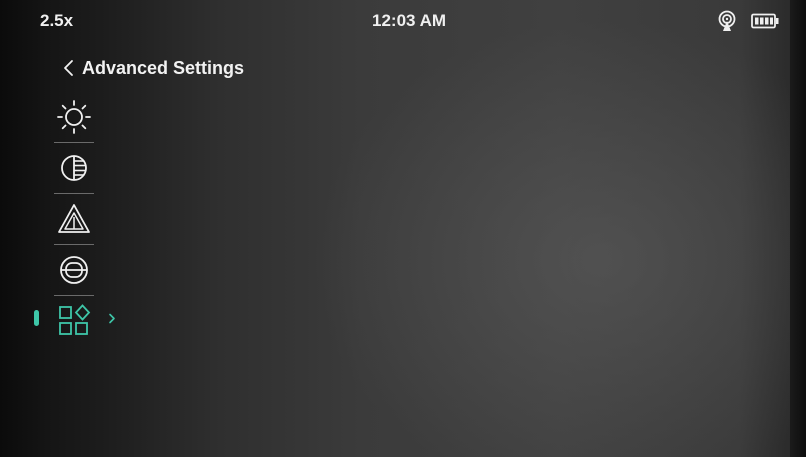 Image resolution: width=806 pixels, height=457 pixels. What do you see at coordinates (727, 20) in the screenshot?
I see `hotspot-icon` at bounding box center [727, 20].